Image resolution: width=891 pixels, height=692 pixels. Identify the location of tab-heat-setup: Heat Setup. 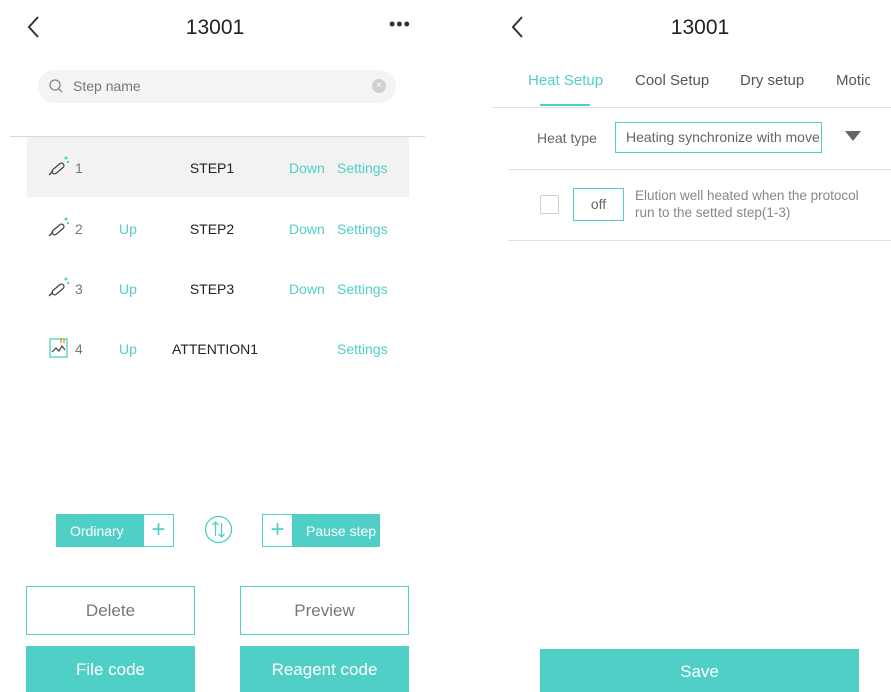
(565, 80).